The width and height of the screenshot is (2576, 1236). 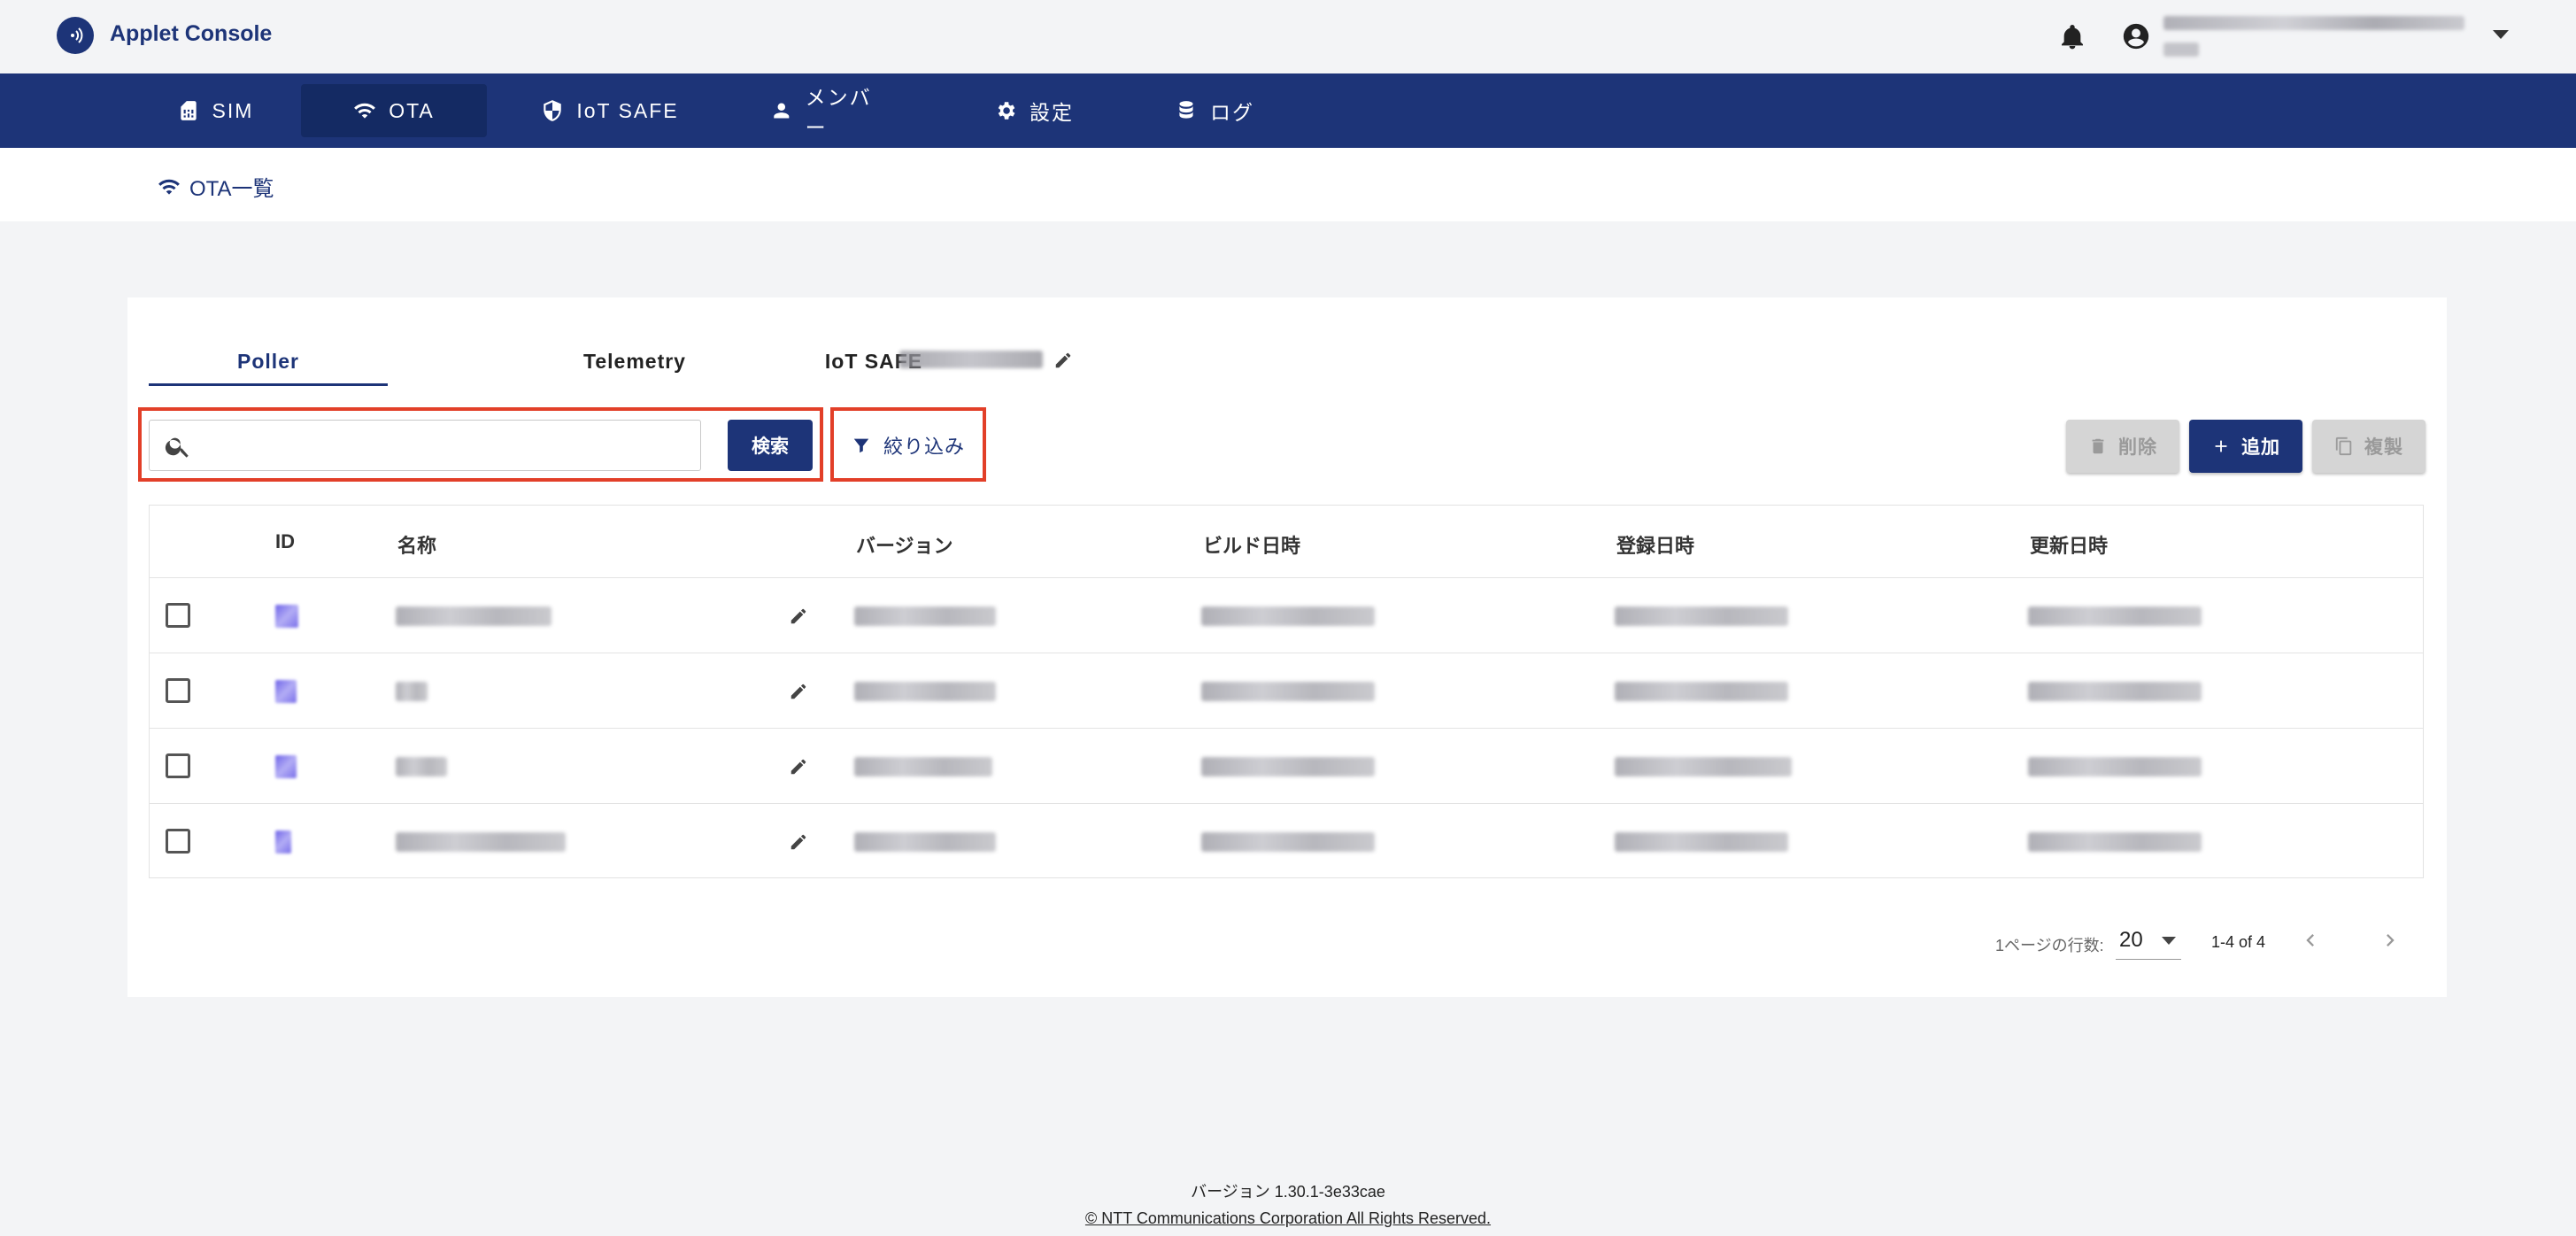 I want to click on copy-button: 複製, so click(x=2369, y=446).